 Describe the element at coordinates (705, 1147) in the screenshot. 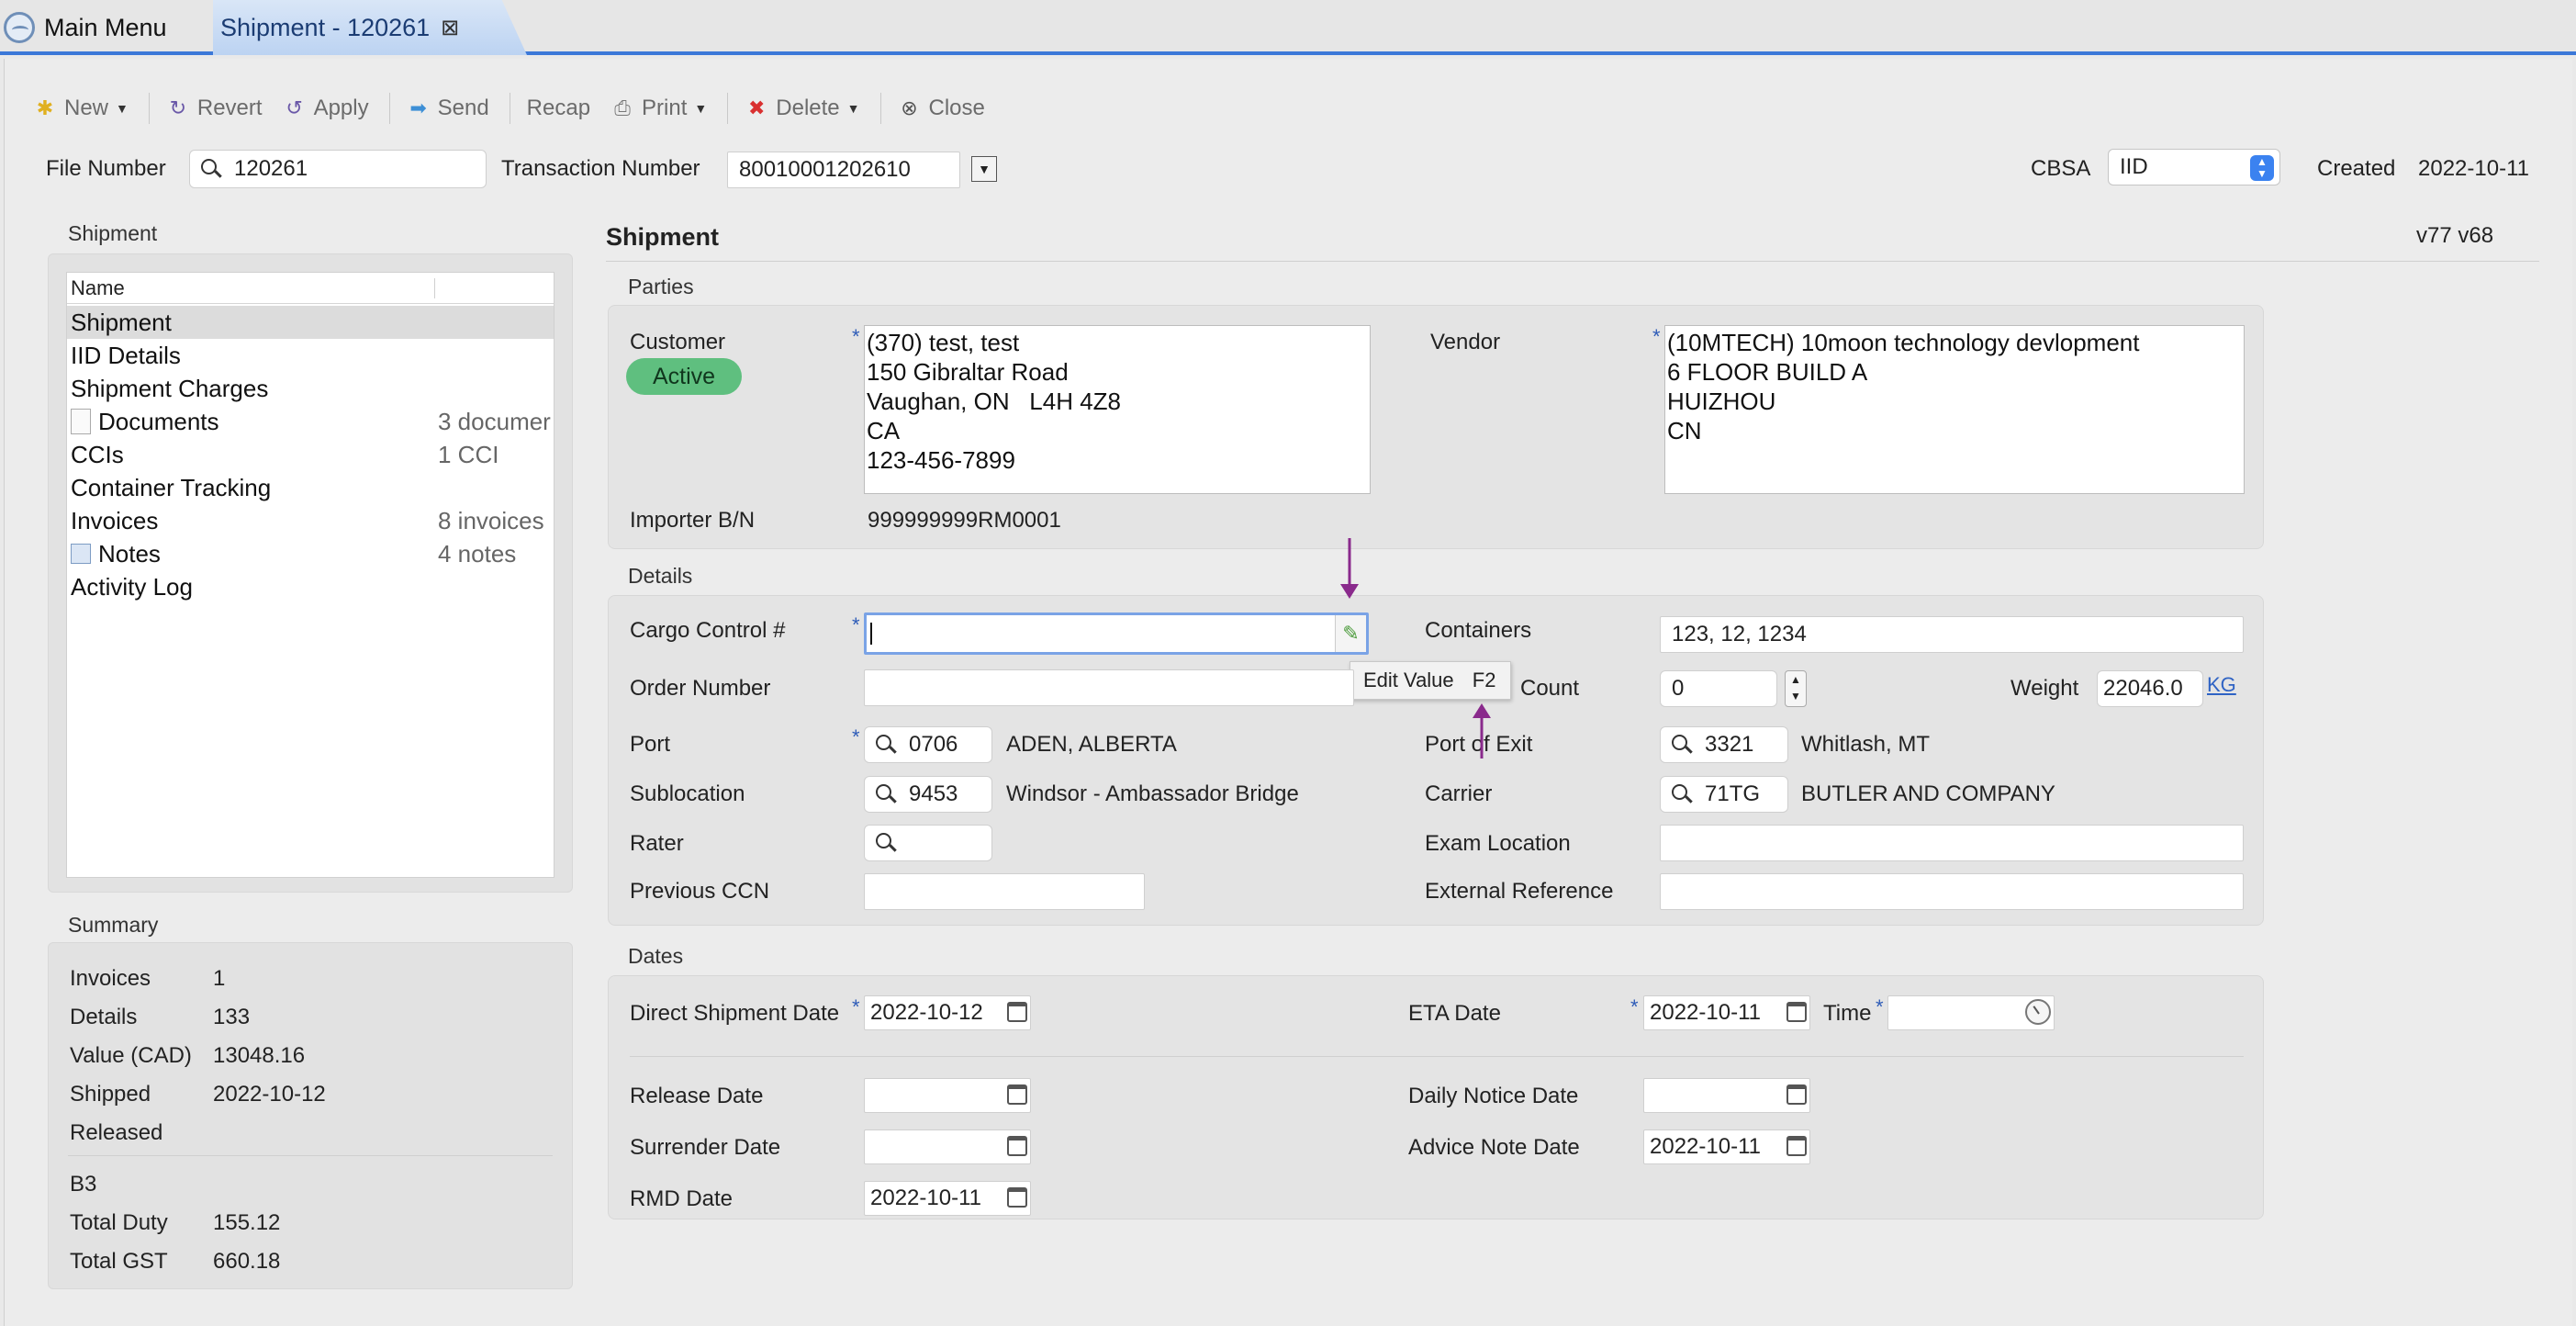

I see `surrender-date-label: Surrender Date` at that location.